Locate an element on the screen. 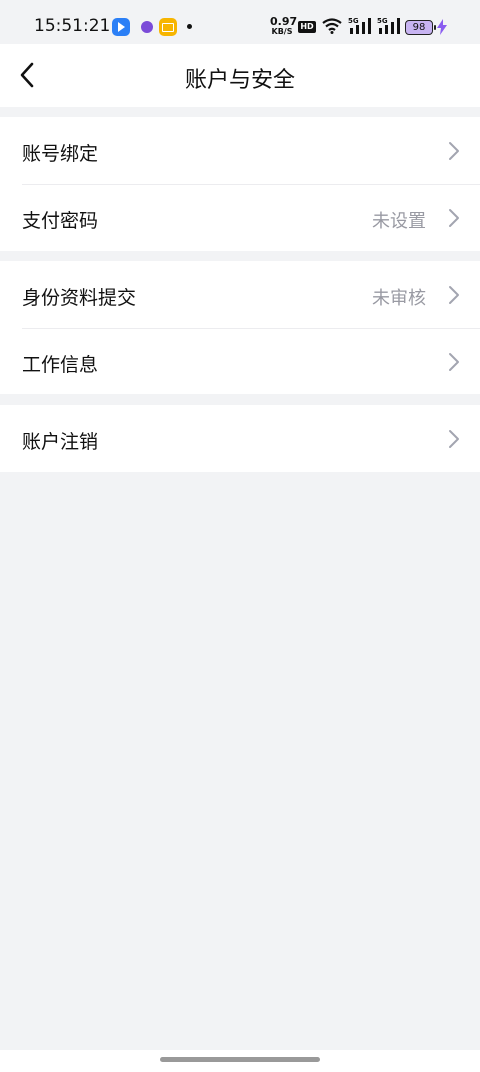  row-payment-password: 支付密码 未设置 is located at coordinates (240, 217).